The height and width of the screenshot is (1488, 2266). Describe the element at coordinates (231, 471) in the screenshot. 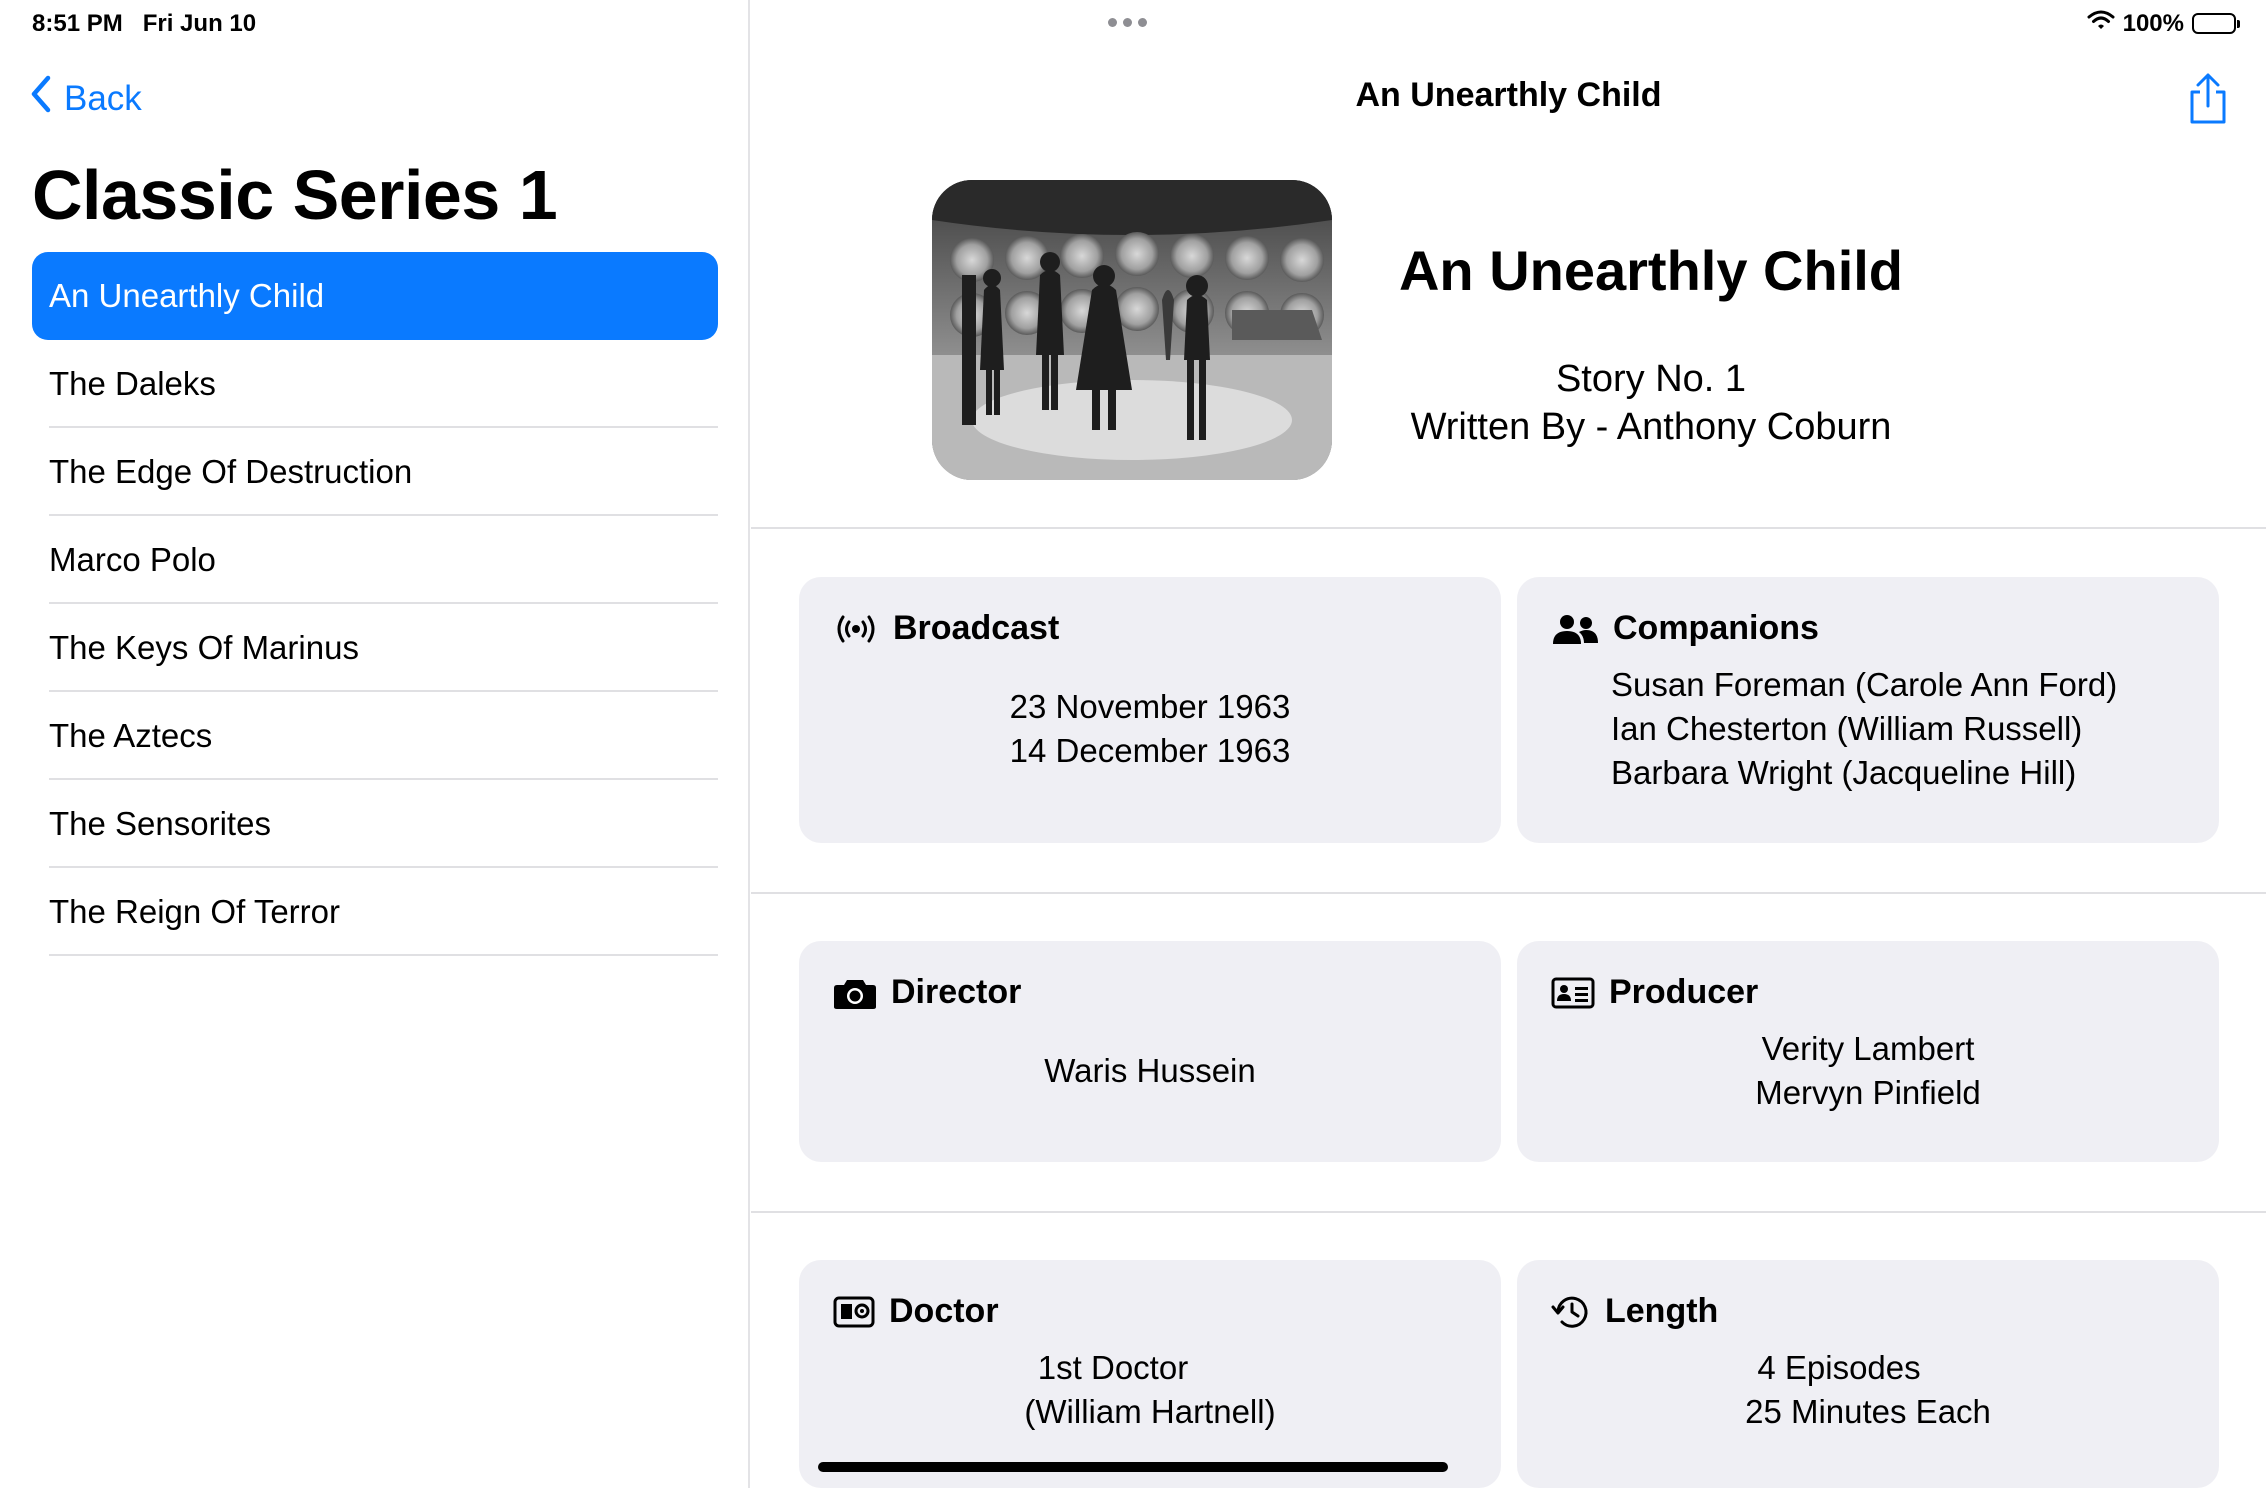

I see `episode-label: The Edge Of Destruction` at that location.